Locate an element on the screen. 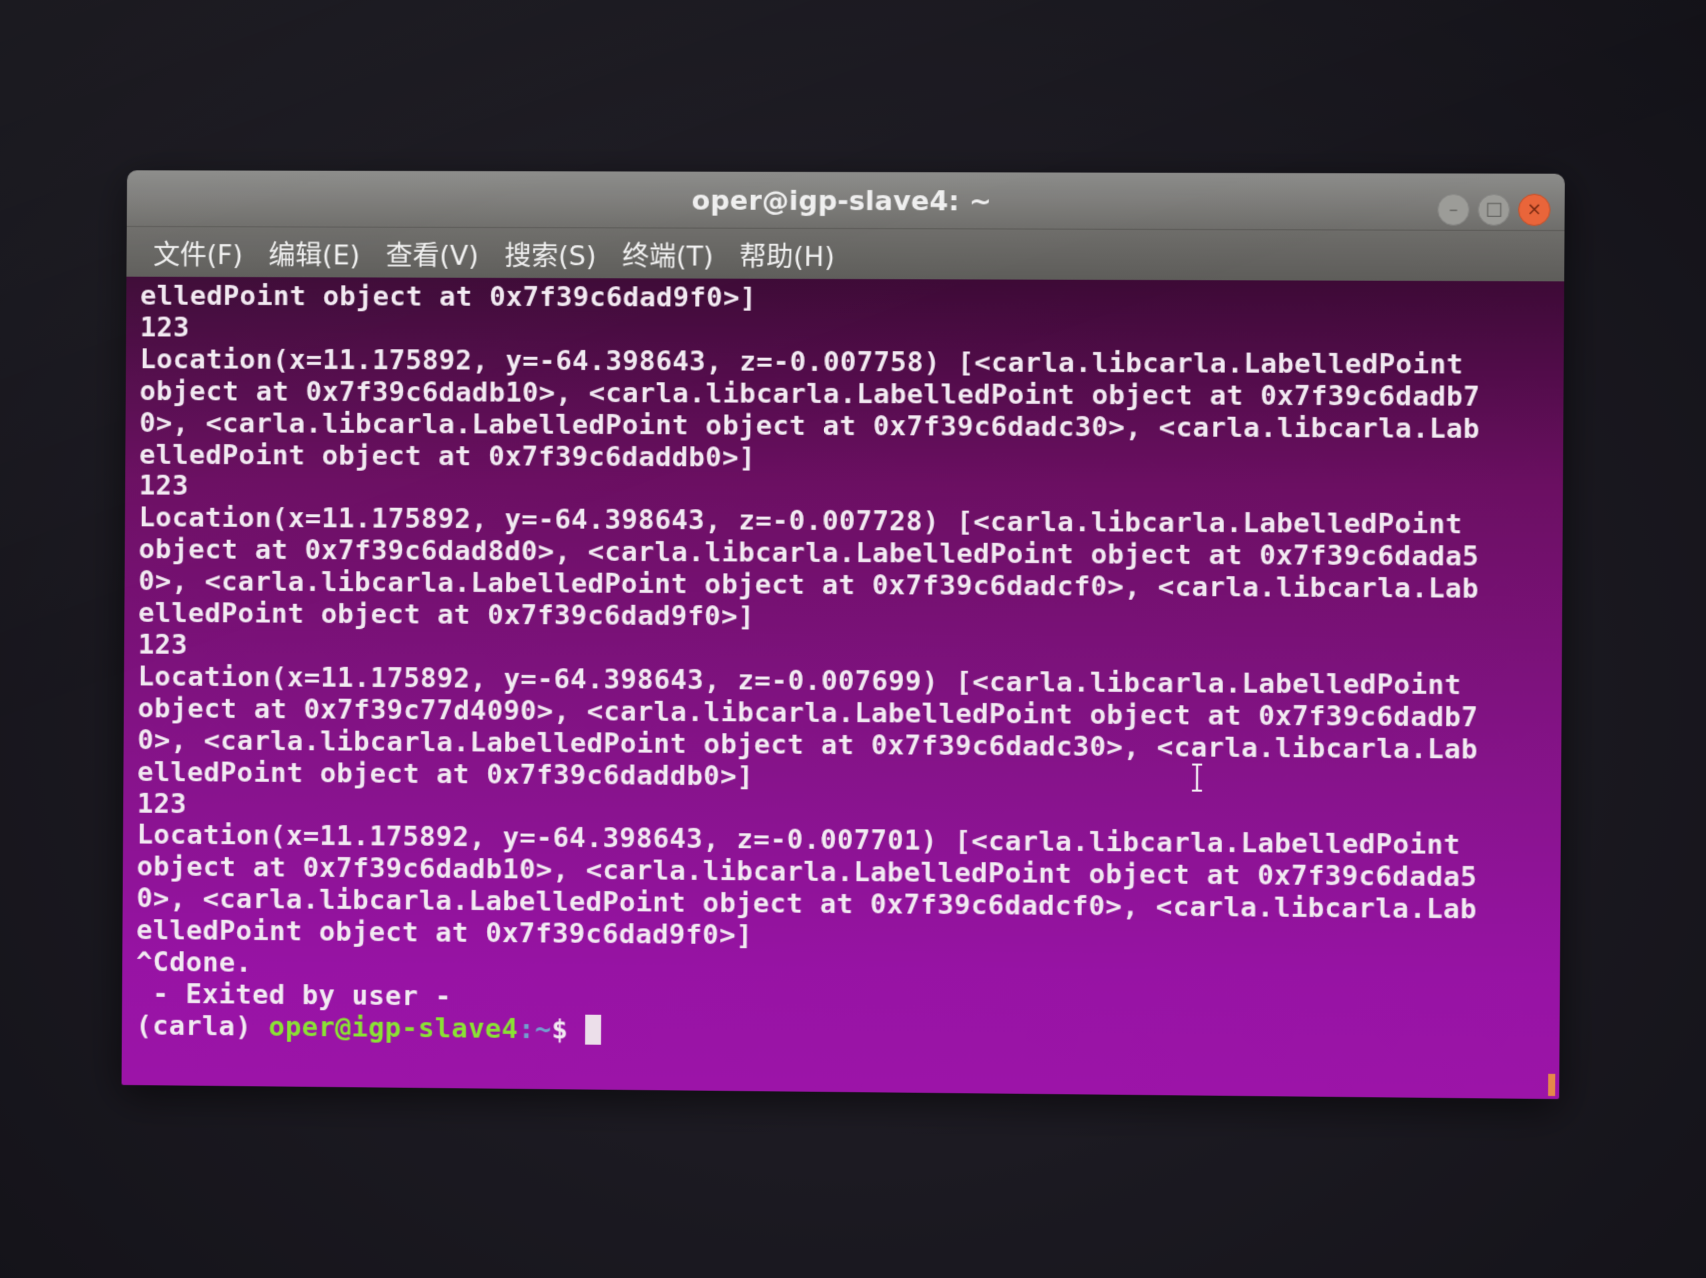 Image resolution: width=1706 pixels, height=1278 pixels. scrollbar-indicator is located at coordinates (1552, 1085).